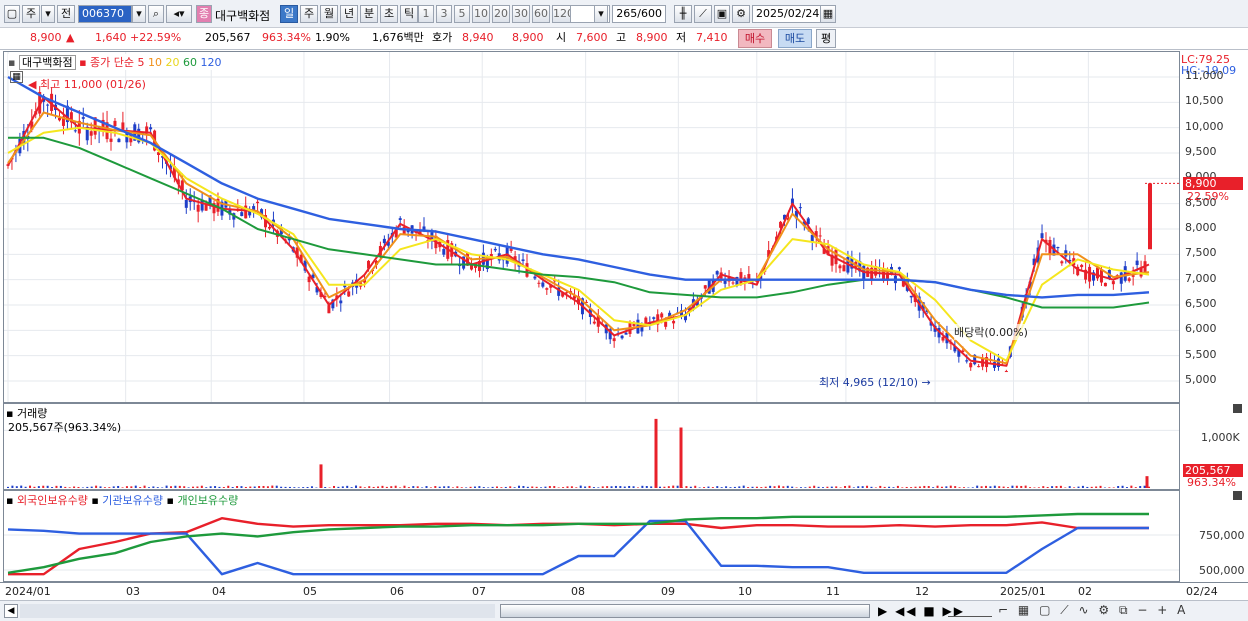 The width and height of the screenshot is (1248, 621). I want to click on holding-line, so click(578, 547).